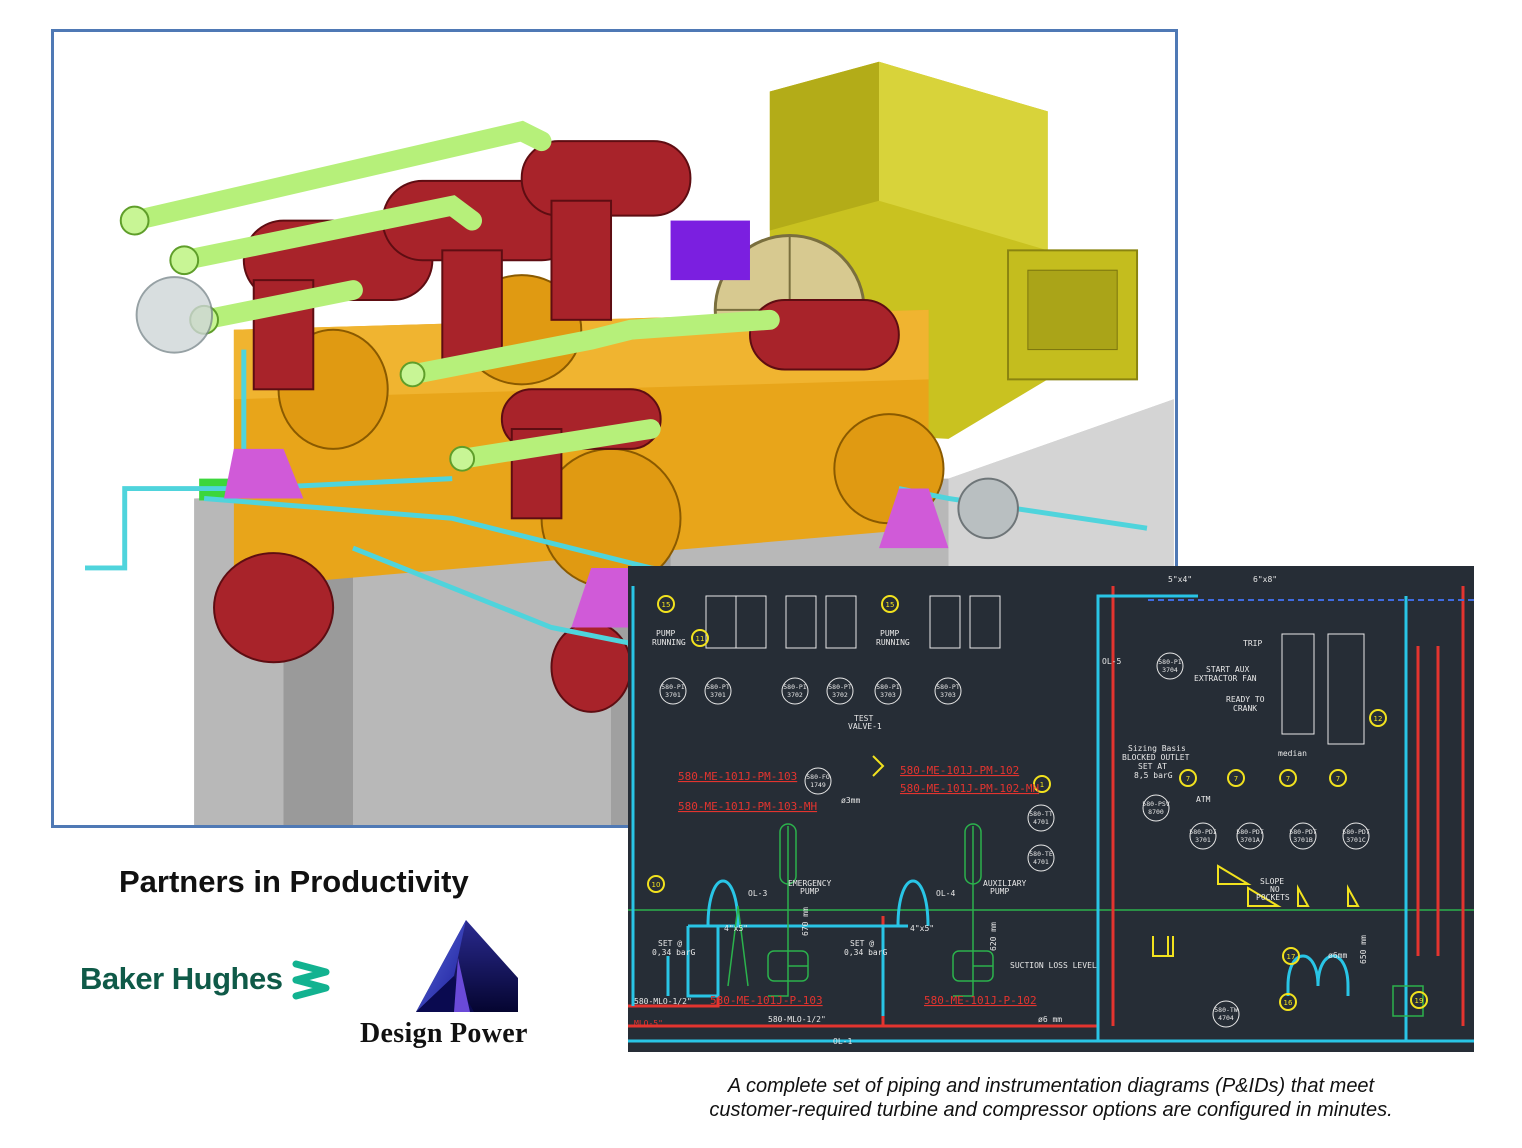 The width and height of the screenshot is (1522, 1148). What do you see at coordinates (999, 891) in the screenshot?
I see `svg-text: PUMP` at bounding box center [999, 891].